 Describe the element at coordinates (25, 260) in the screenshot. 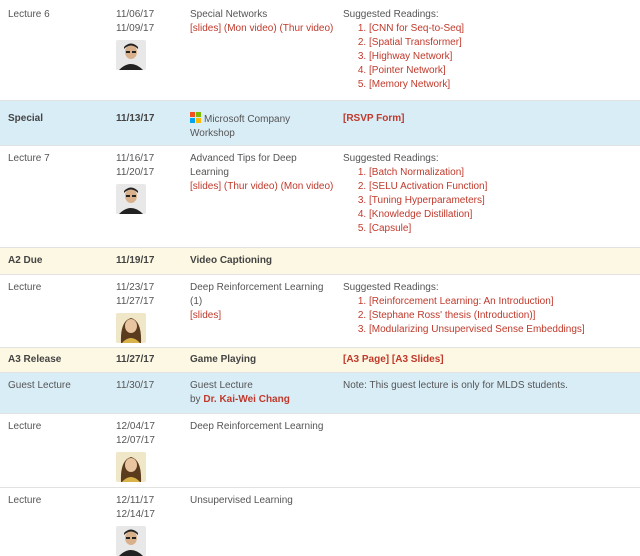

I see `row-type: A2 Due` at that location.